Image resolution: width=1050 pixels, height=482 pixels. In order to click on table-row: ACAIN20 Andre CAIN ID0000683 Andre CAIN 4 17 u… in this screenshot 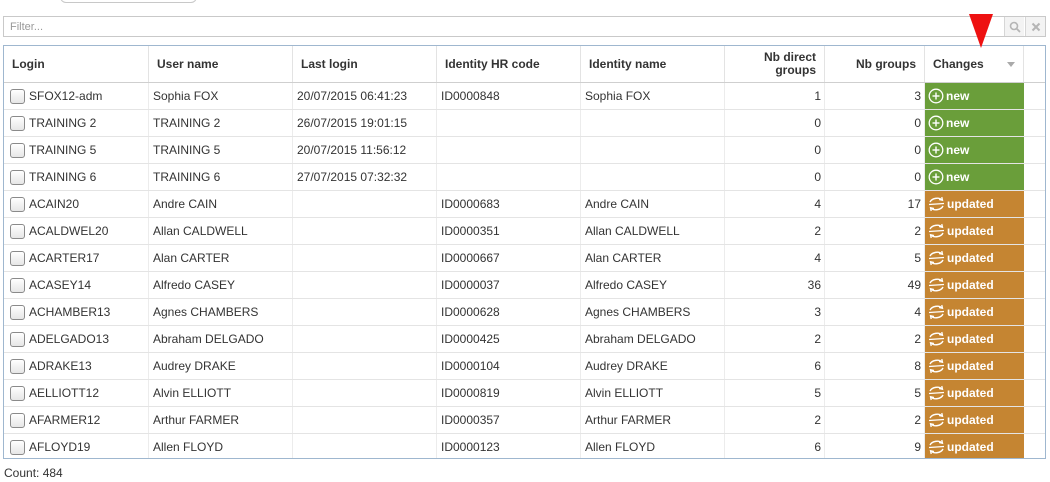, I will do `click(524, 204)`.